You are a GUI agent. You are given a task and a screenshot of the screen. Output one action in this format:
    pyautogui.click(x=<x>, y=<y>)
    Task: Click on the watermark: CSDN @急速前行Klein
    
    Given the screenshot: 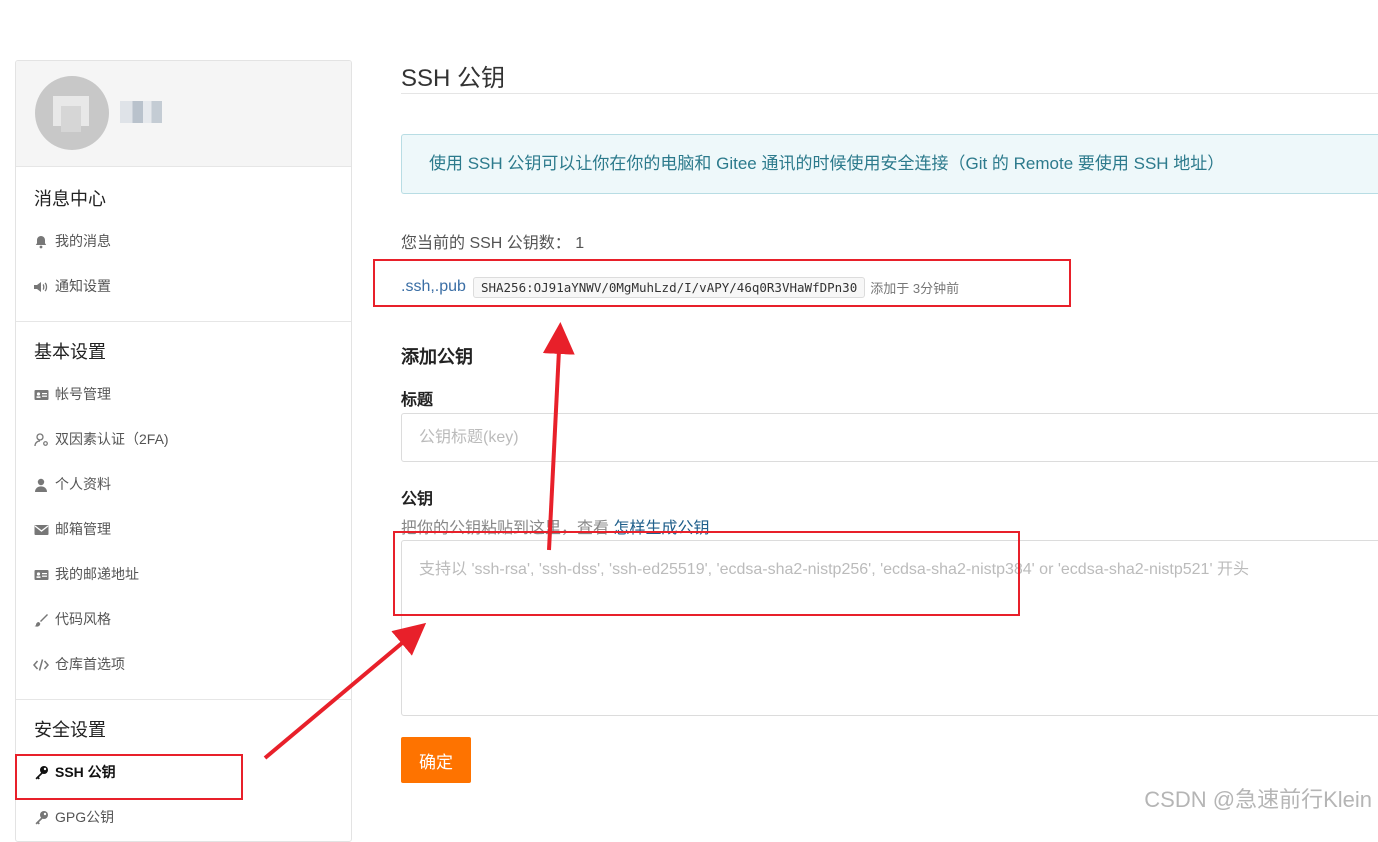 What is the action you would take?
    pyautogui.click(x=1258, y=799)
    